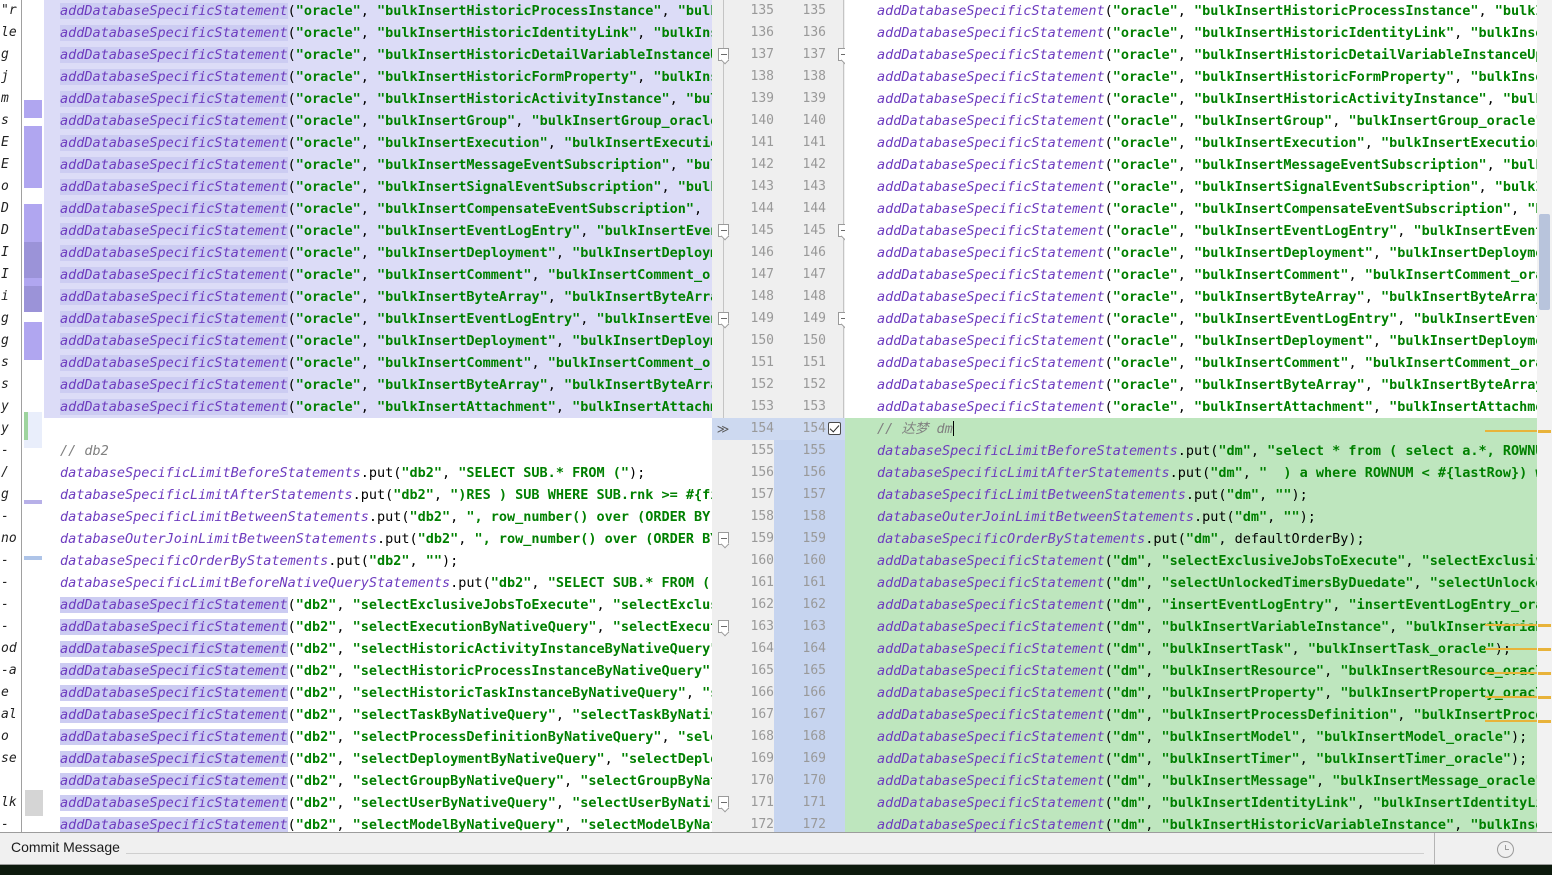 The height and width of the screenshot is (875, 1552). Describe the element at coordinates (778, 33) in the screenshot. I see `gutter-row: 136 136` at that location.